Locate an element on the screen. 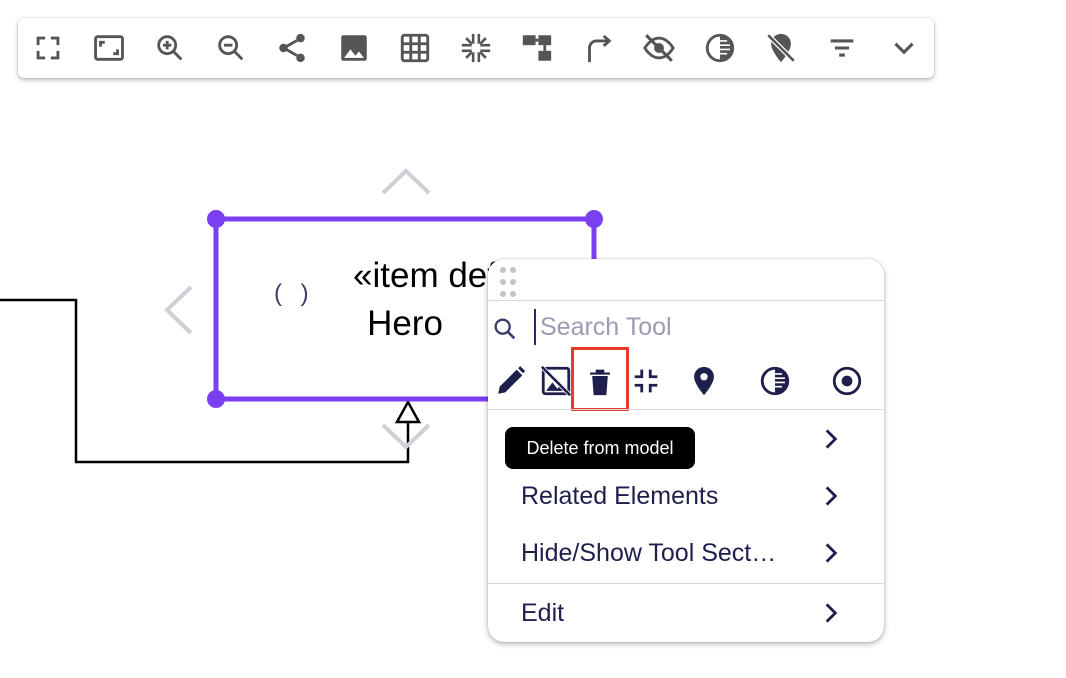  share-icon is located at coordinates (292, 48).